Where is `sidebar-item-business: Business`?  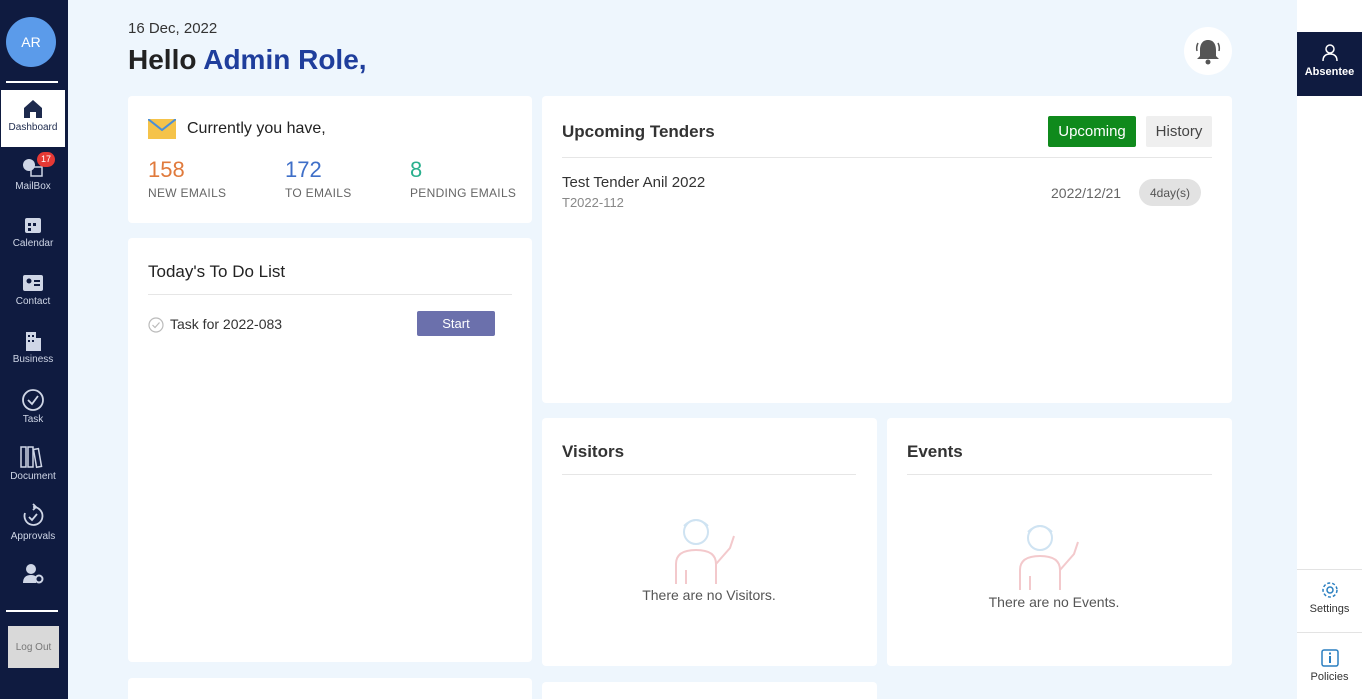 sidebar-item-business: Business is located at coordinates (33, 347).